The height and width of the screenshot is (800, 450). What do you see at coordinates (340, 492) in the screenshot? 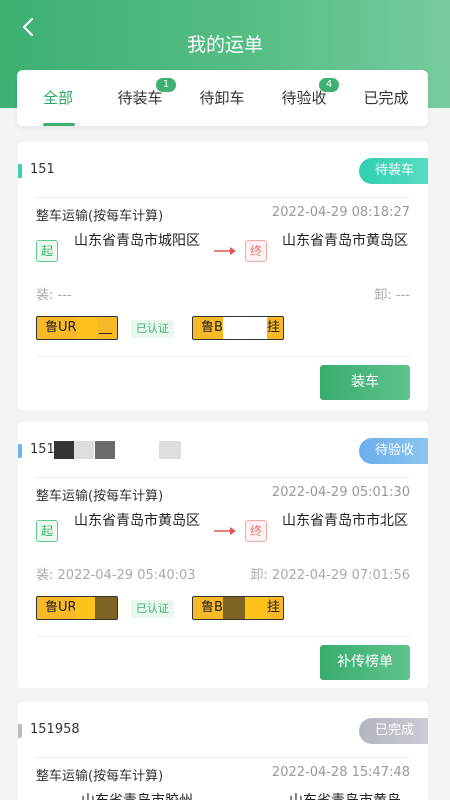
I see `order-time: 2022-04-29 05:01:30` at bounding box center [340, 492].